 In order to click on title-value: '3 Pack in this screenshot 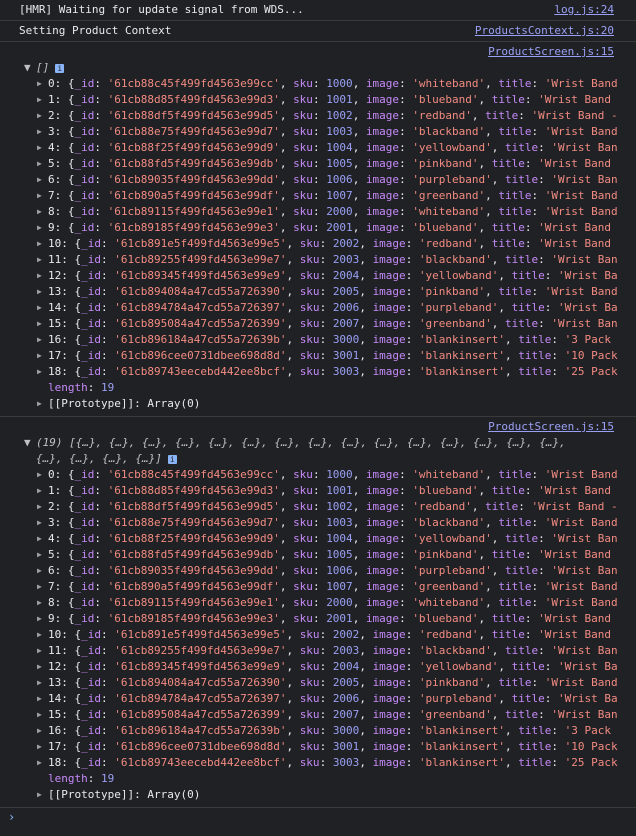, I will do `click(588, 339)`.